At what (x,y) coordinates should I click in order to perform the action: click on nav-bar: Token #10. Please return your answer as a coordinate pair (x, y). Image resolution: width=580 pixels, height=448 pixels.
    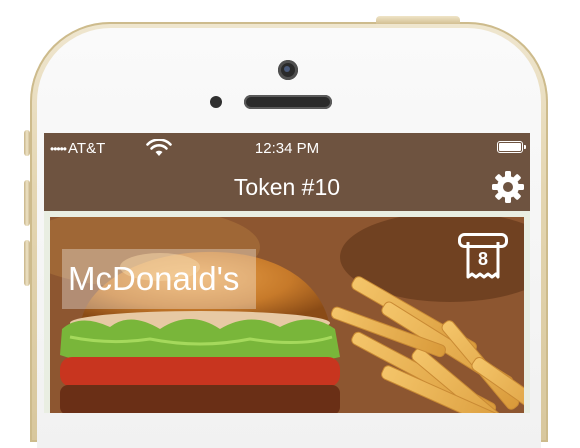
    Looking at the image, I should click on (287, 187).